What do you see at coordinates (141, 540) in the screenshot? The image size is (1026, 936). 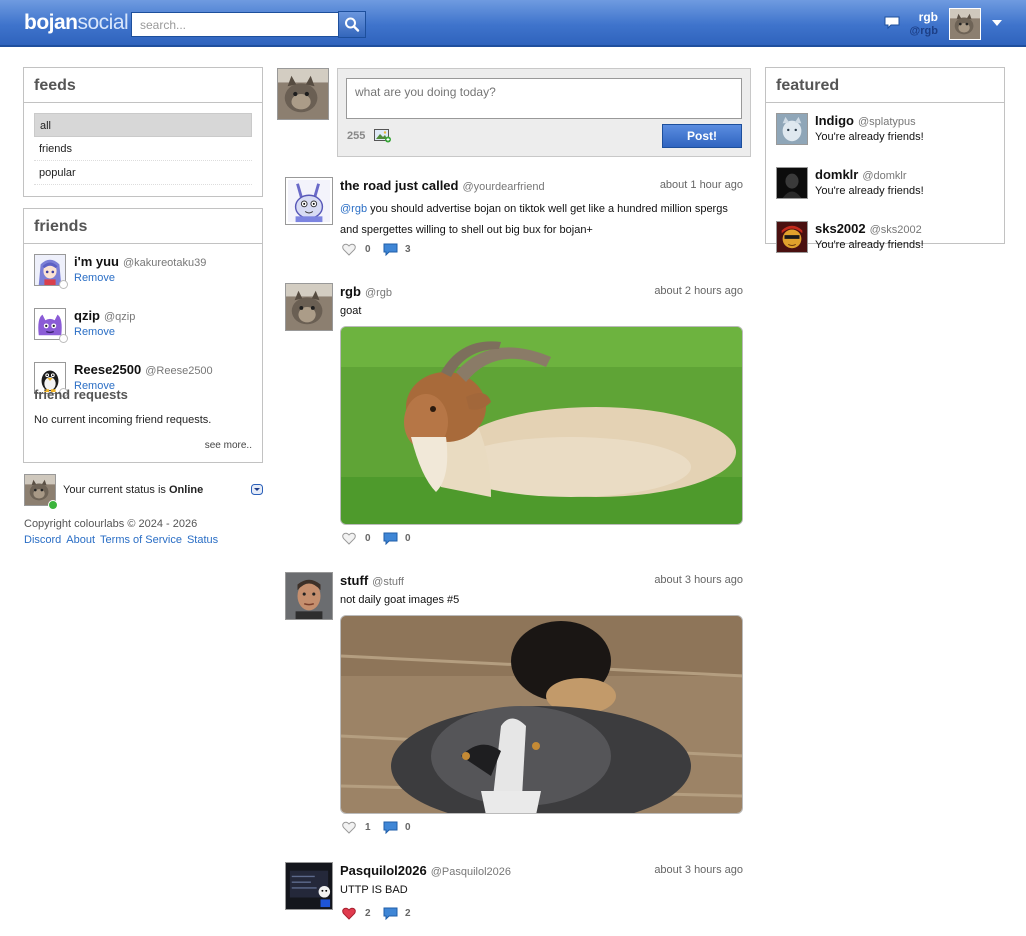 I see `footer-link-terms: Terms of Service` at bounding box center [141, 540].